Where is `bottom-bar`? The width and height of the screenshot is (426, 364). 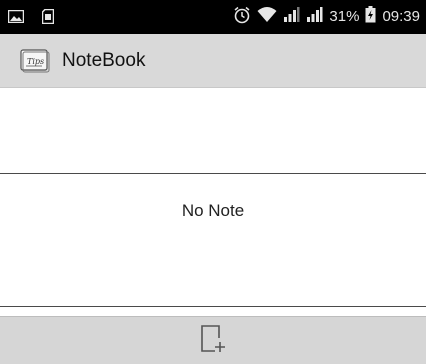
bottom-bar is located at coordinates (213, 340).